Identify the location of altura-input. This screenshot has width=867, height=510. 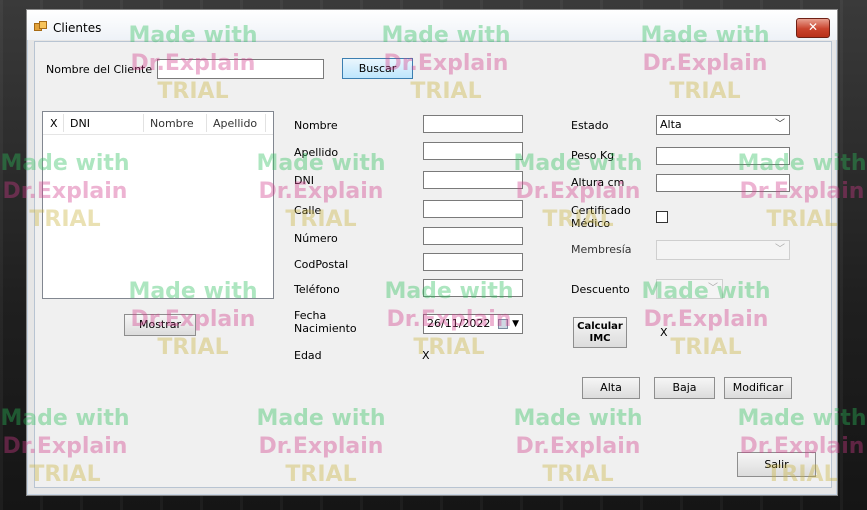
(723, 183).